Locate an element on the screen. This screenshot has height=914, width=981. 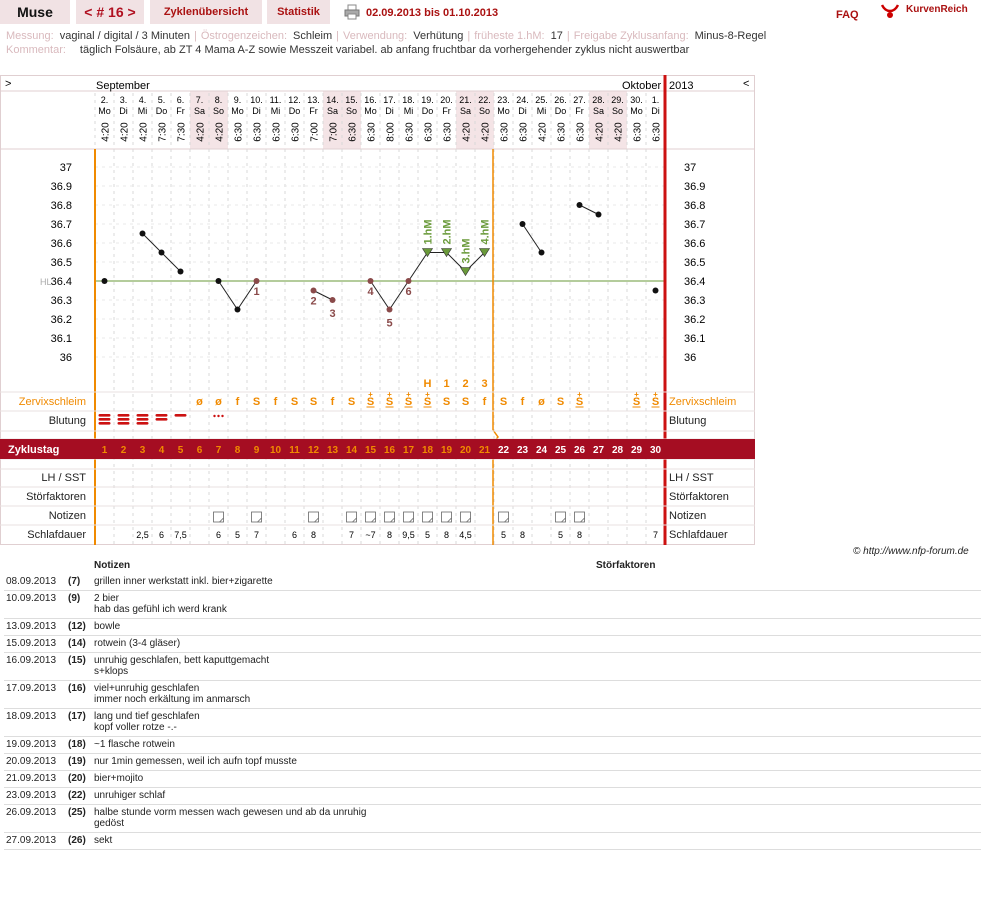
day-number: 18. is located at coordinates (408, 100).